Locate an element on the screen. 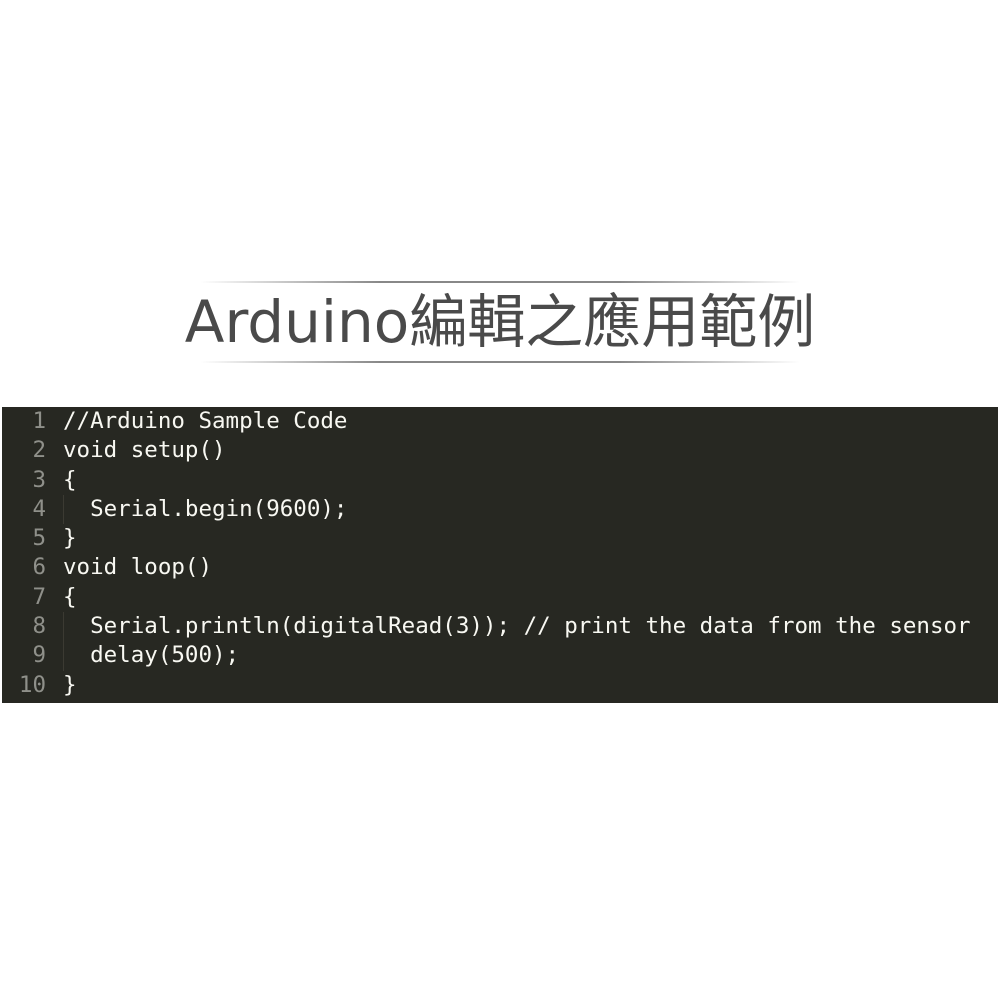 Image resolution: width=1000 pixels, height=1000 pixels. code-line: 7{ is located at coordinates (500, 597).